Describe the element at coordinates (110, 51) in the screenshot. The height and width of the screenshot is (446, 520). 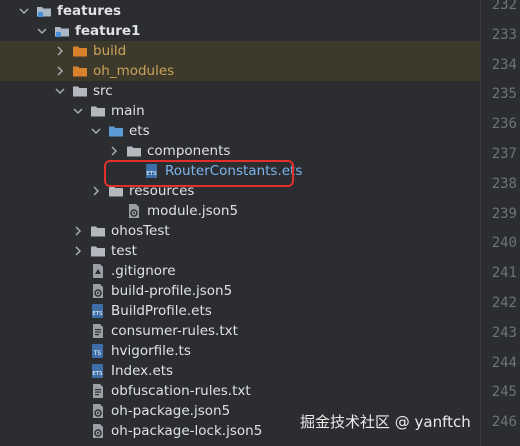
I see `tree-item-label: build` at that location.